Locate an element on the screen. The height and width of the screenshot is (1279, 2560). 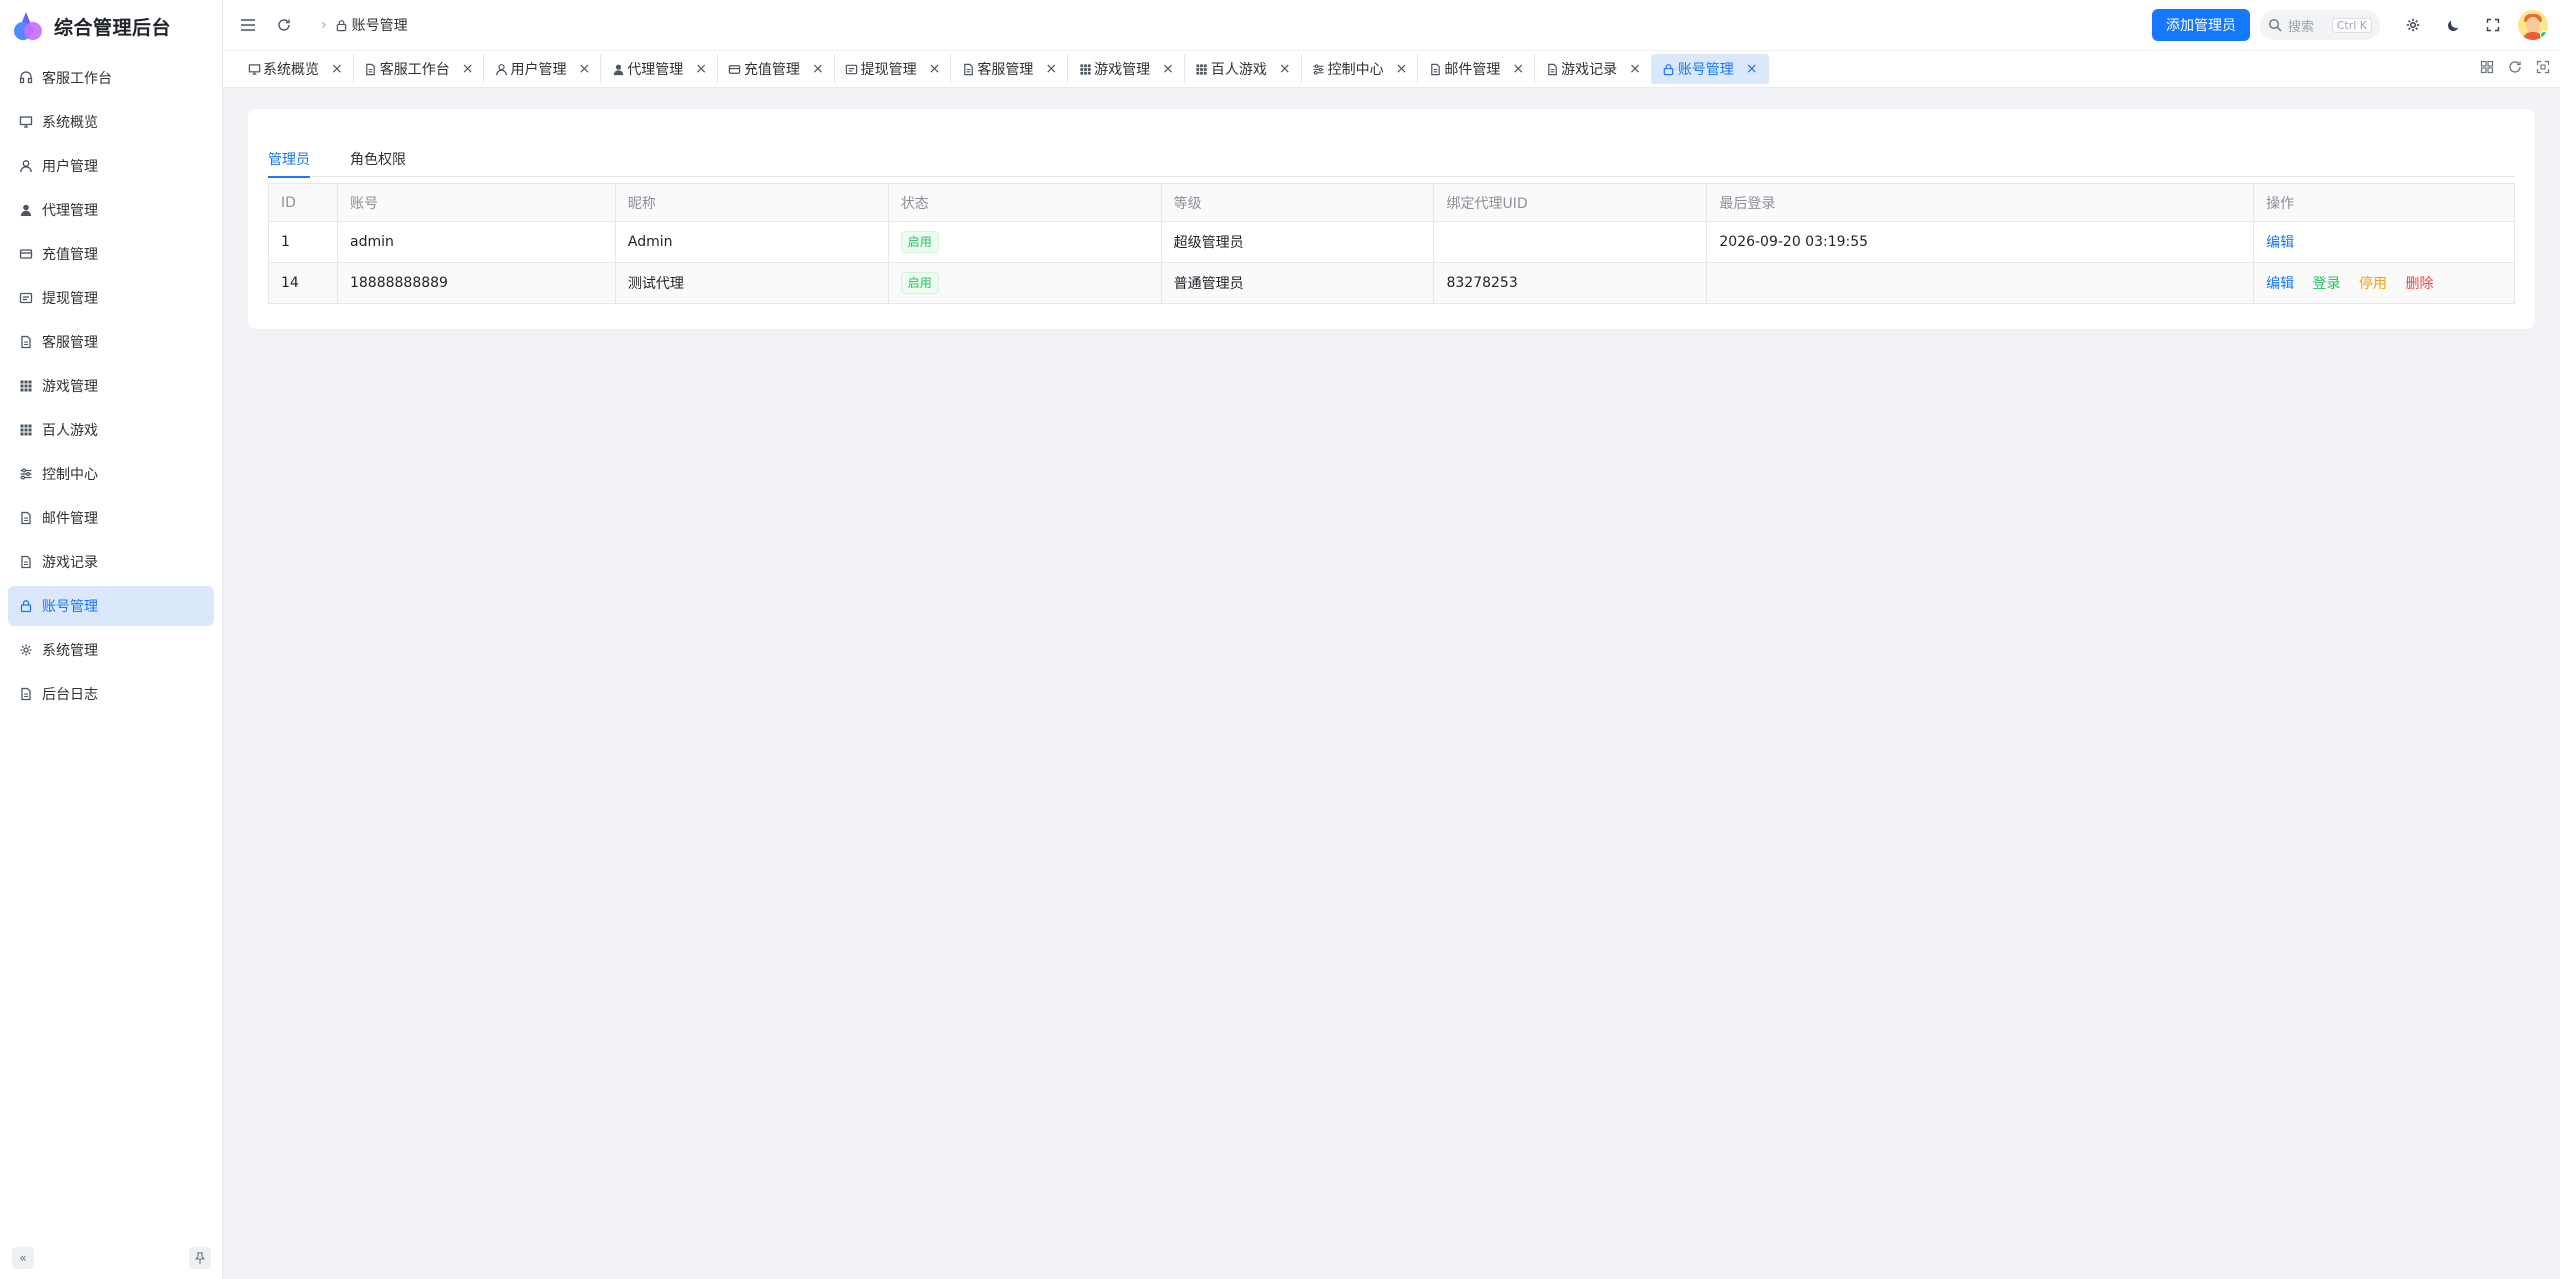
tab-overview: 系统概览 × is located at coordinates (295, 69).